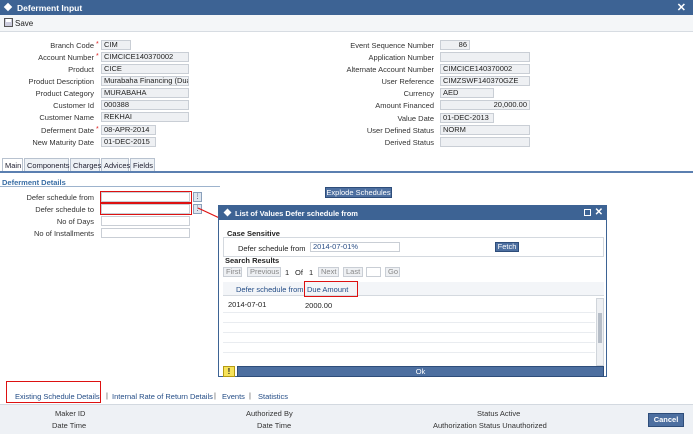 The height and width of the screenshot is (434, 693). I want to click on cancel-button: Cancel, so click(666, 420).